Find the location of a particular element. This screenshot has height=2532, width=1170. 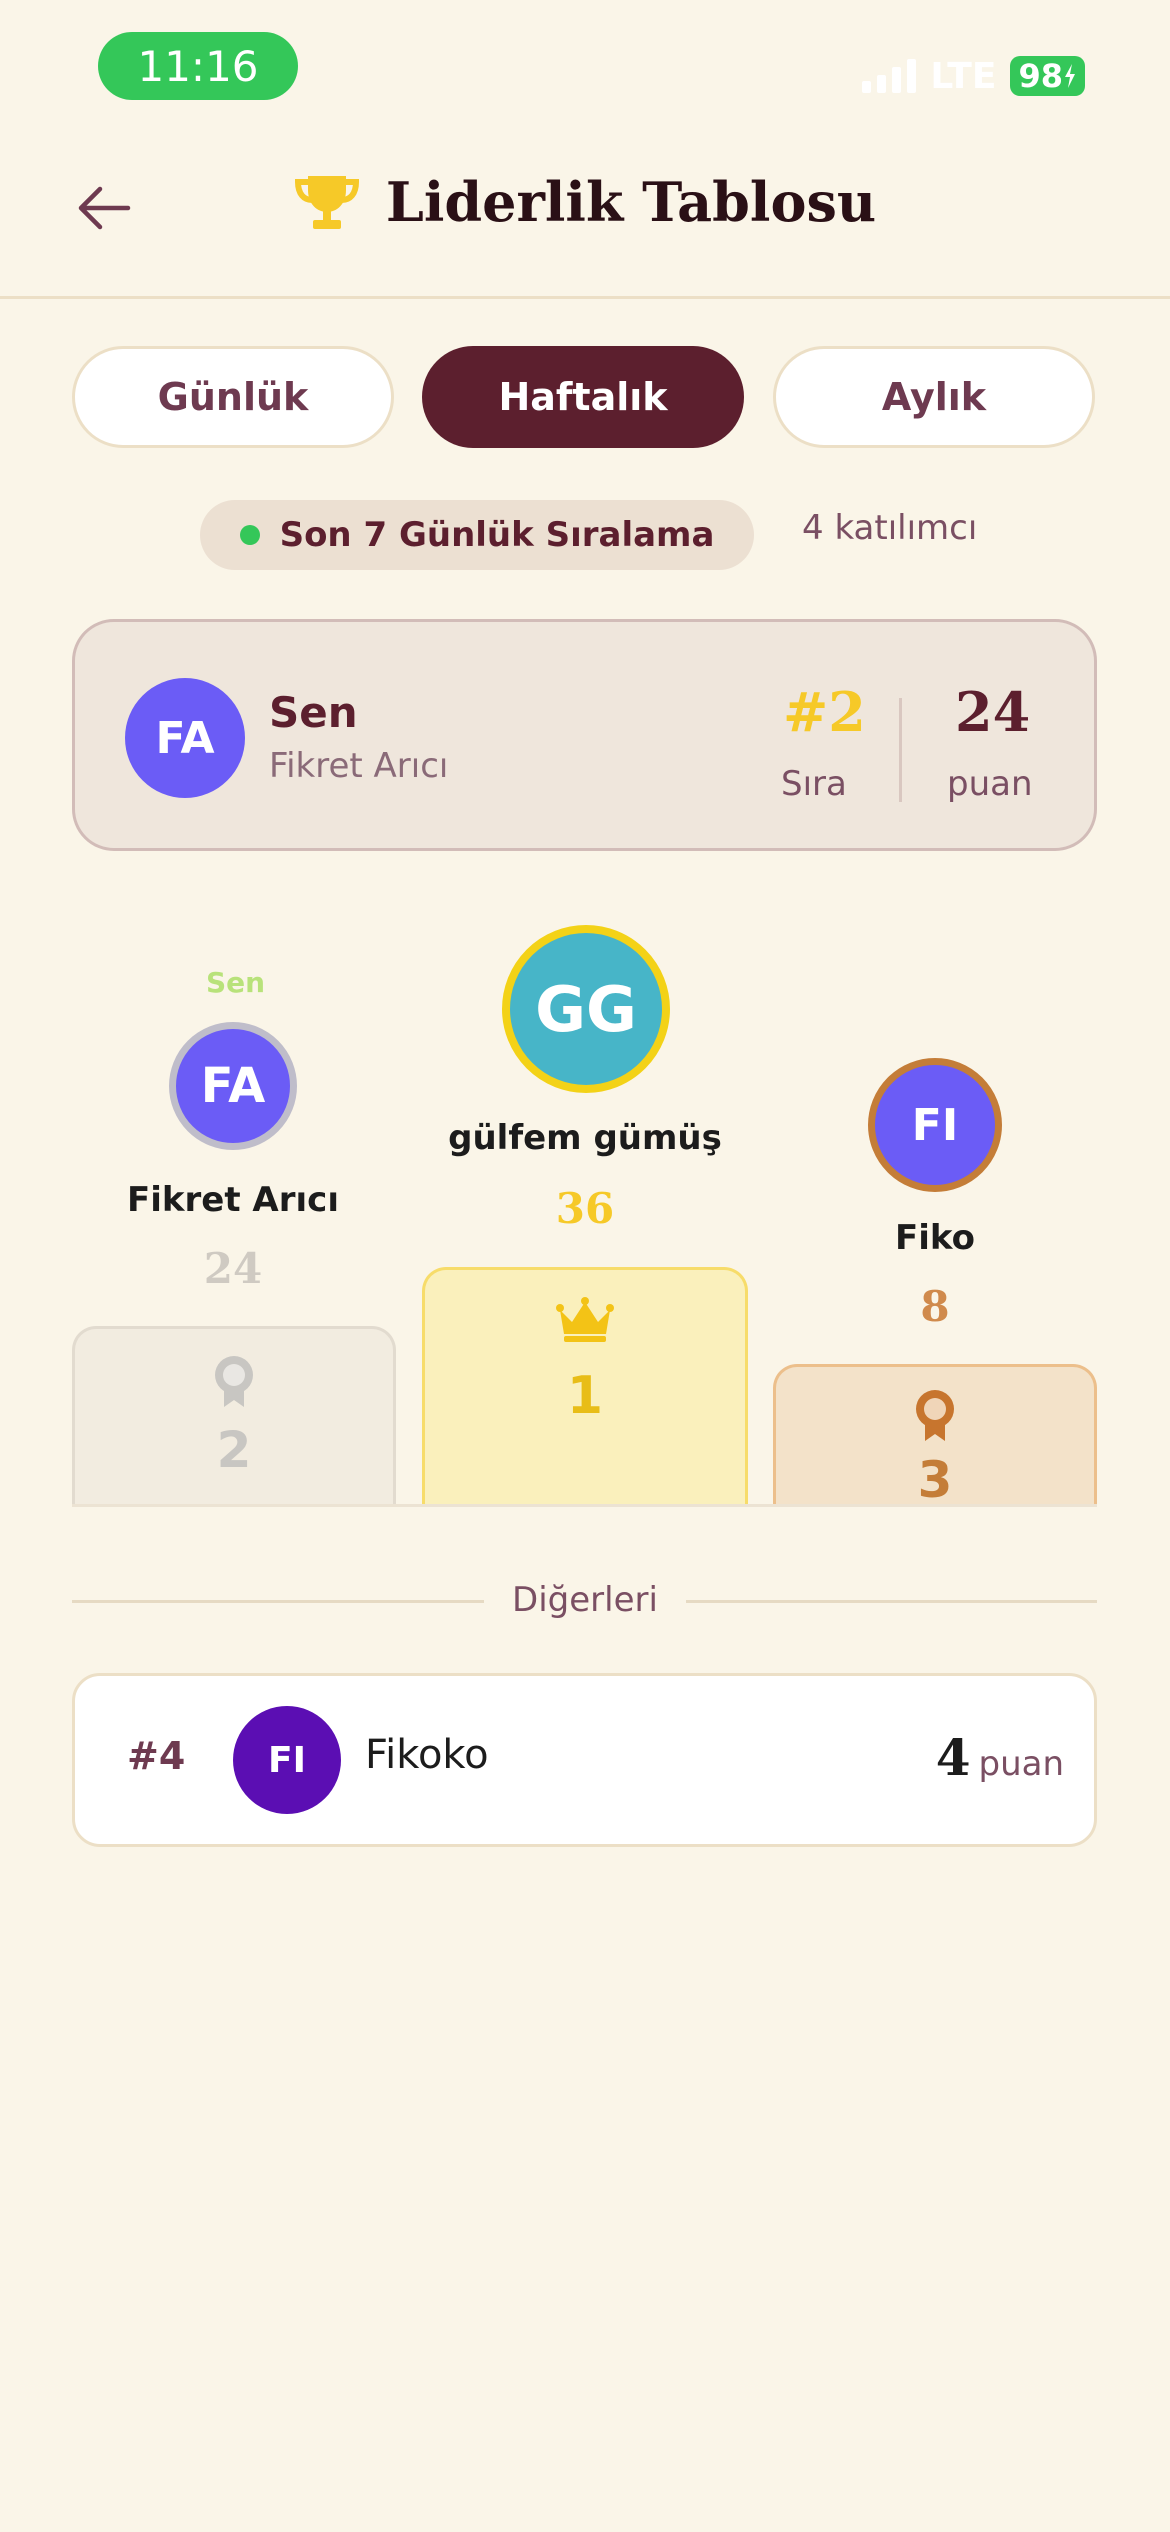

status-time: 11:16 is located at coordinates (198, 66).